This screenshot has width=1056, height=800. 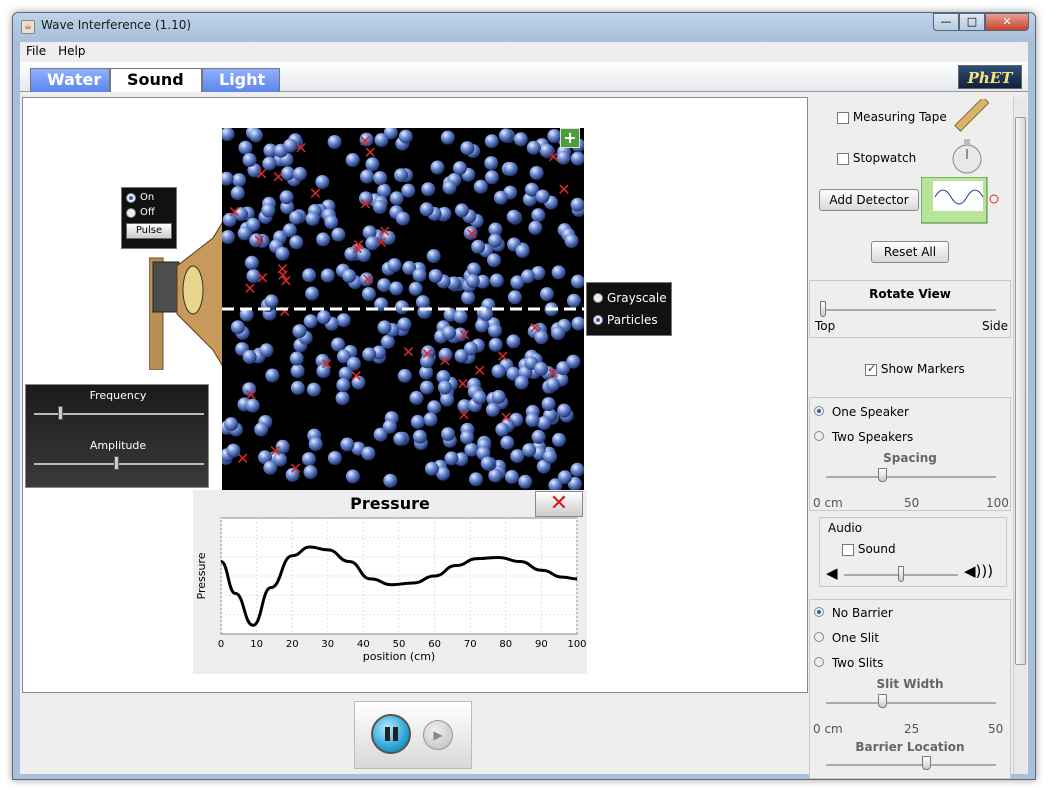 What do you see at coordinates (823, 309) in the screenshot?
I see `rotate-view-slider` at bounding box center [823, 309].